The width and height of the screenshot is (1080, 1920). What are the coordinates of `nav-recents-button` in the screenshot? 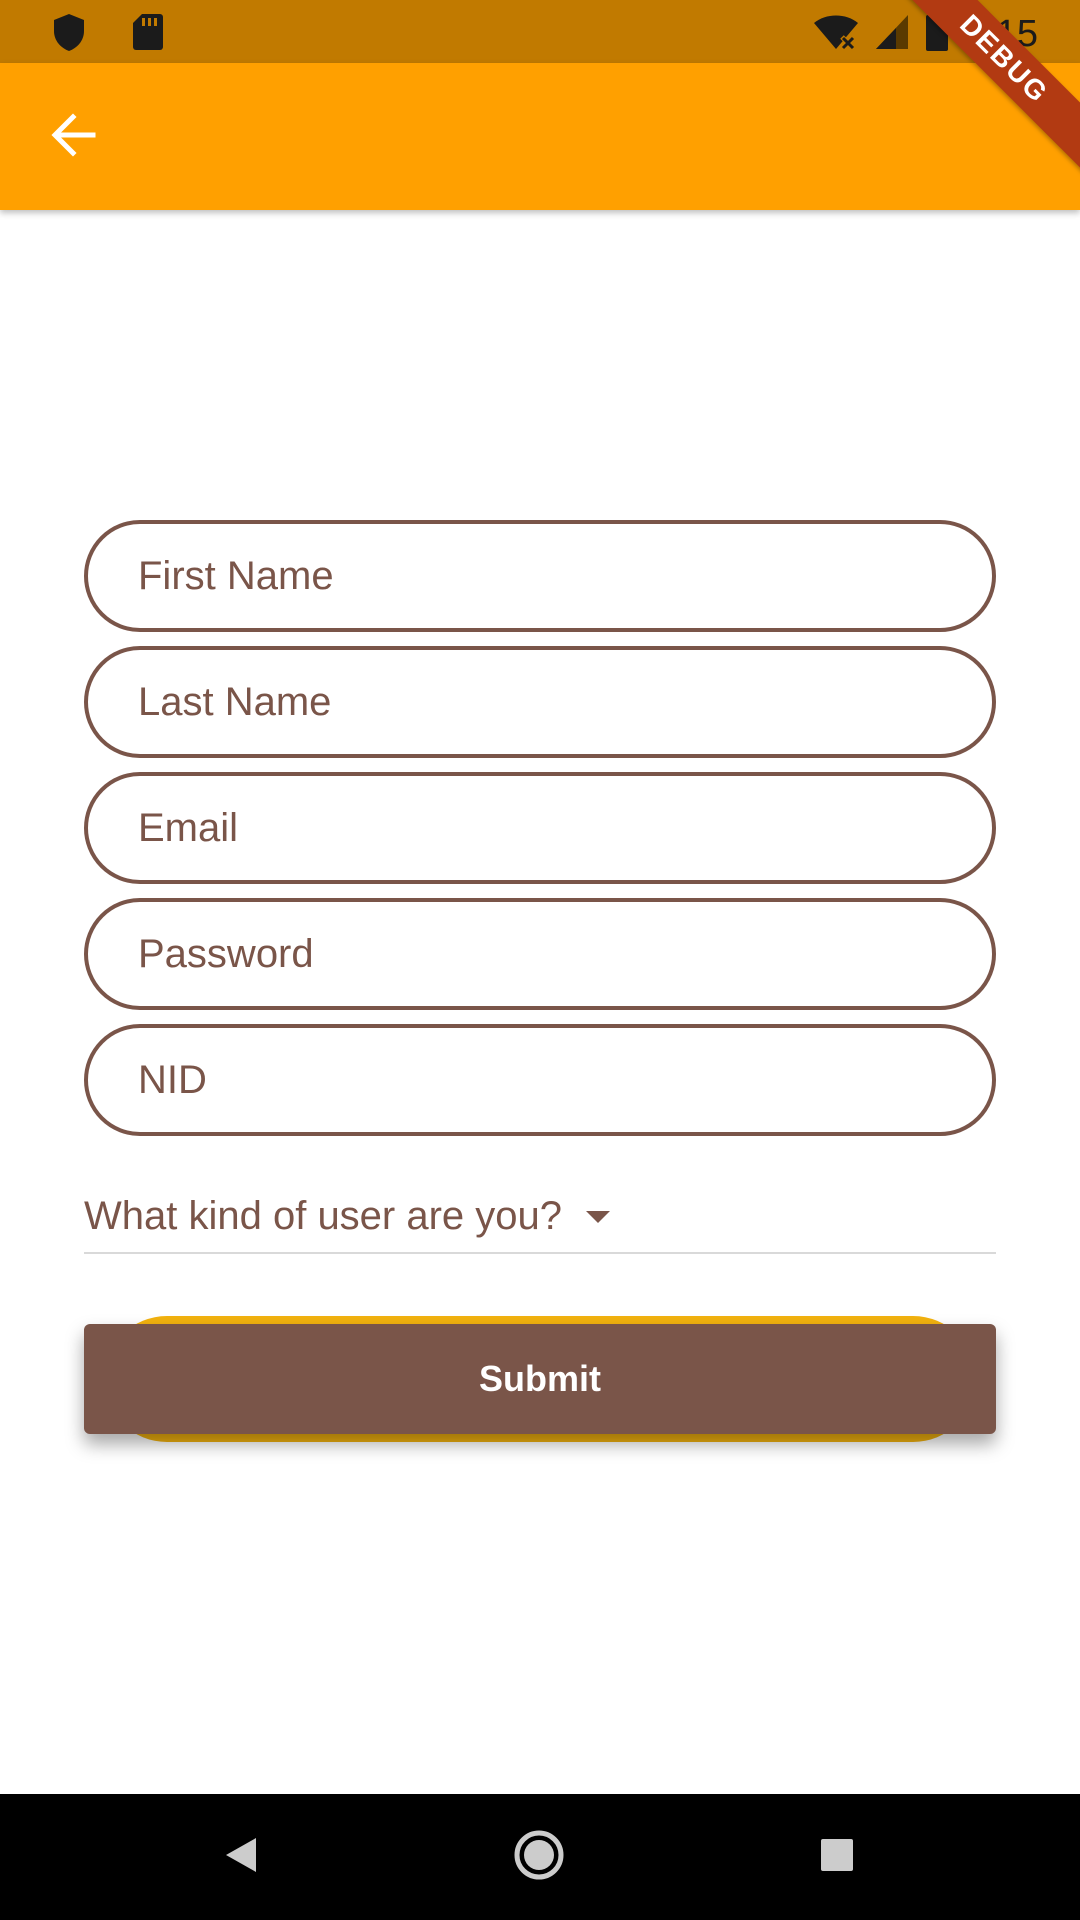 It's located at (837, 1857).